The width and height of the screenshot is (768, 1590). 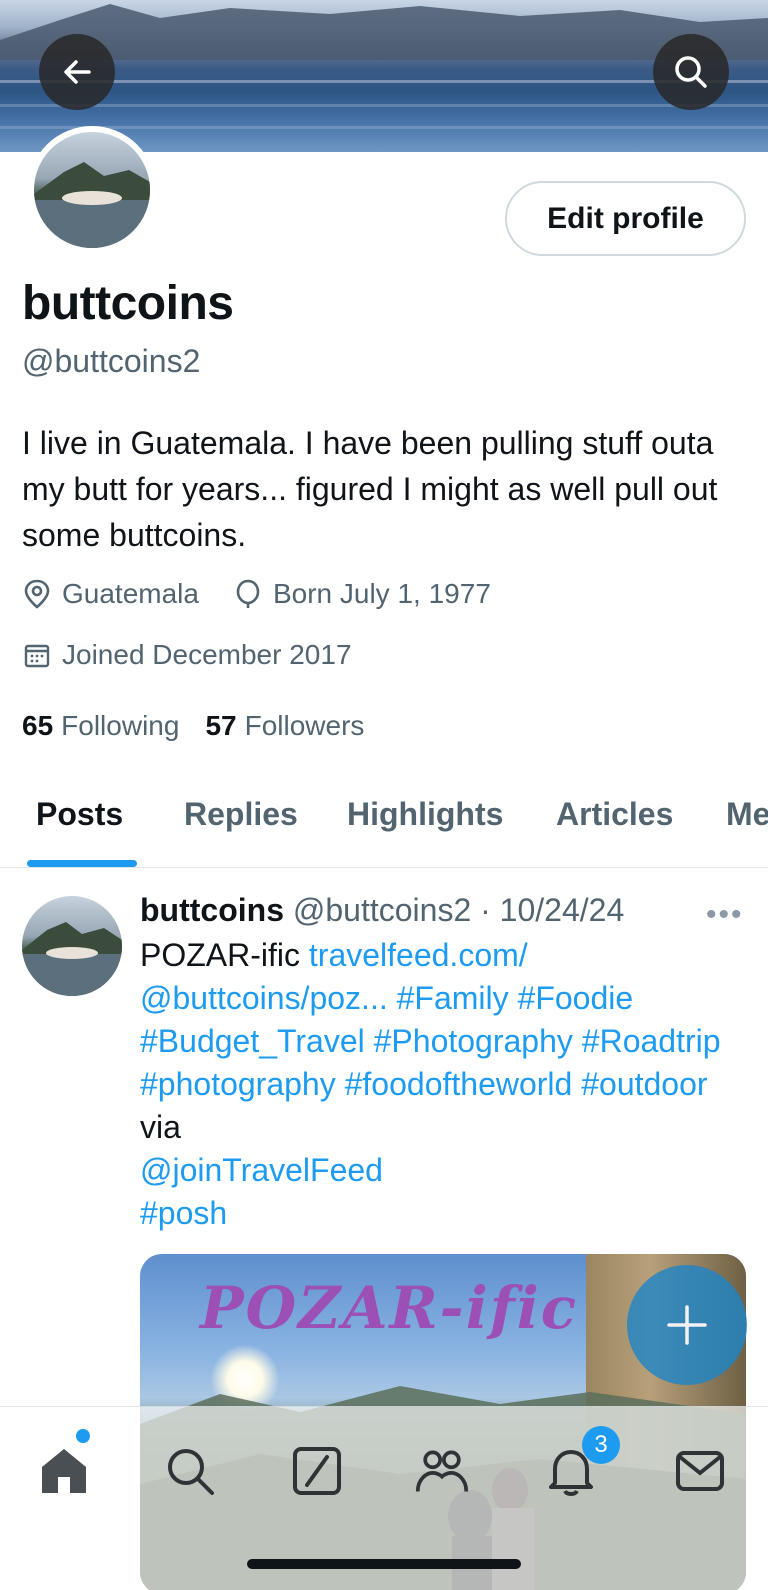 What do you see at coordinates (381, 593) in the screenshot?
I see `birthday-text: Born July 1, 1977` at bounding box center [381, 593].